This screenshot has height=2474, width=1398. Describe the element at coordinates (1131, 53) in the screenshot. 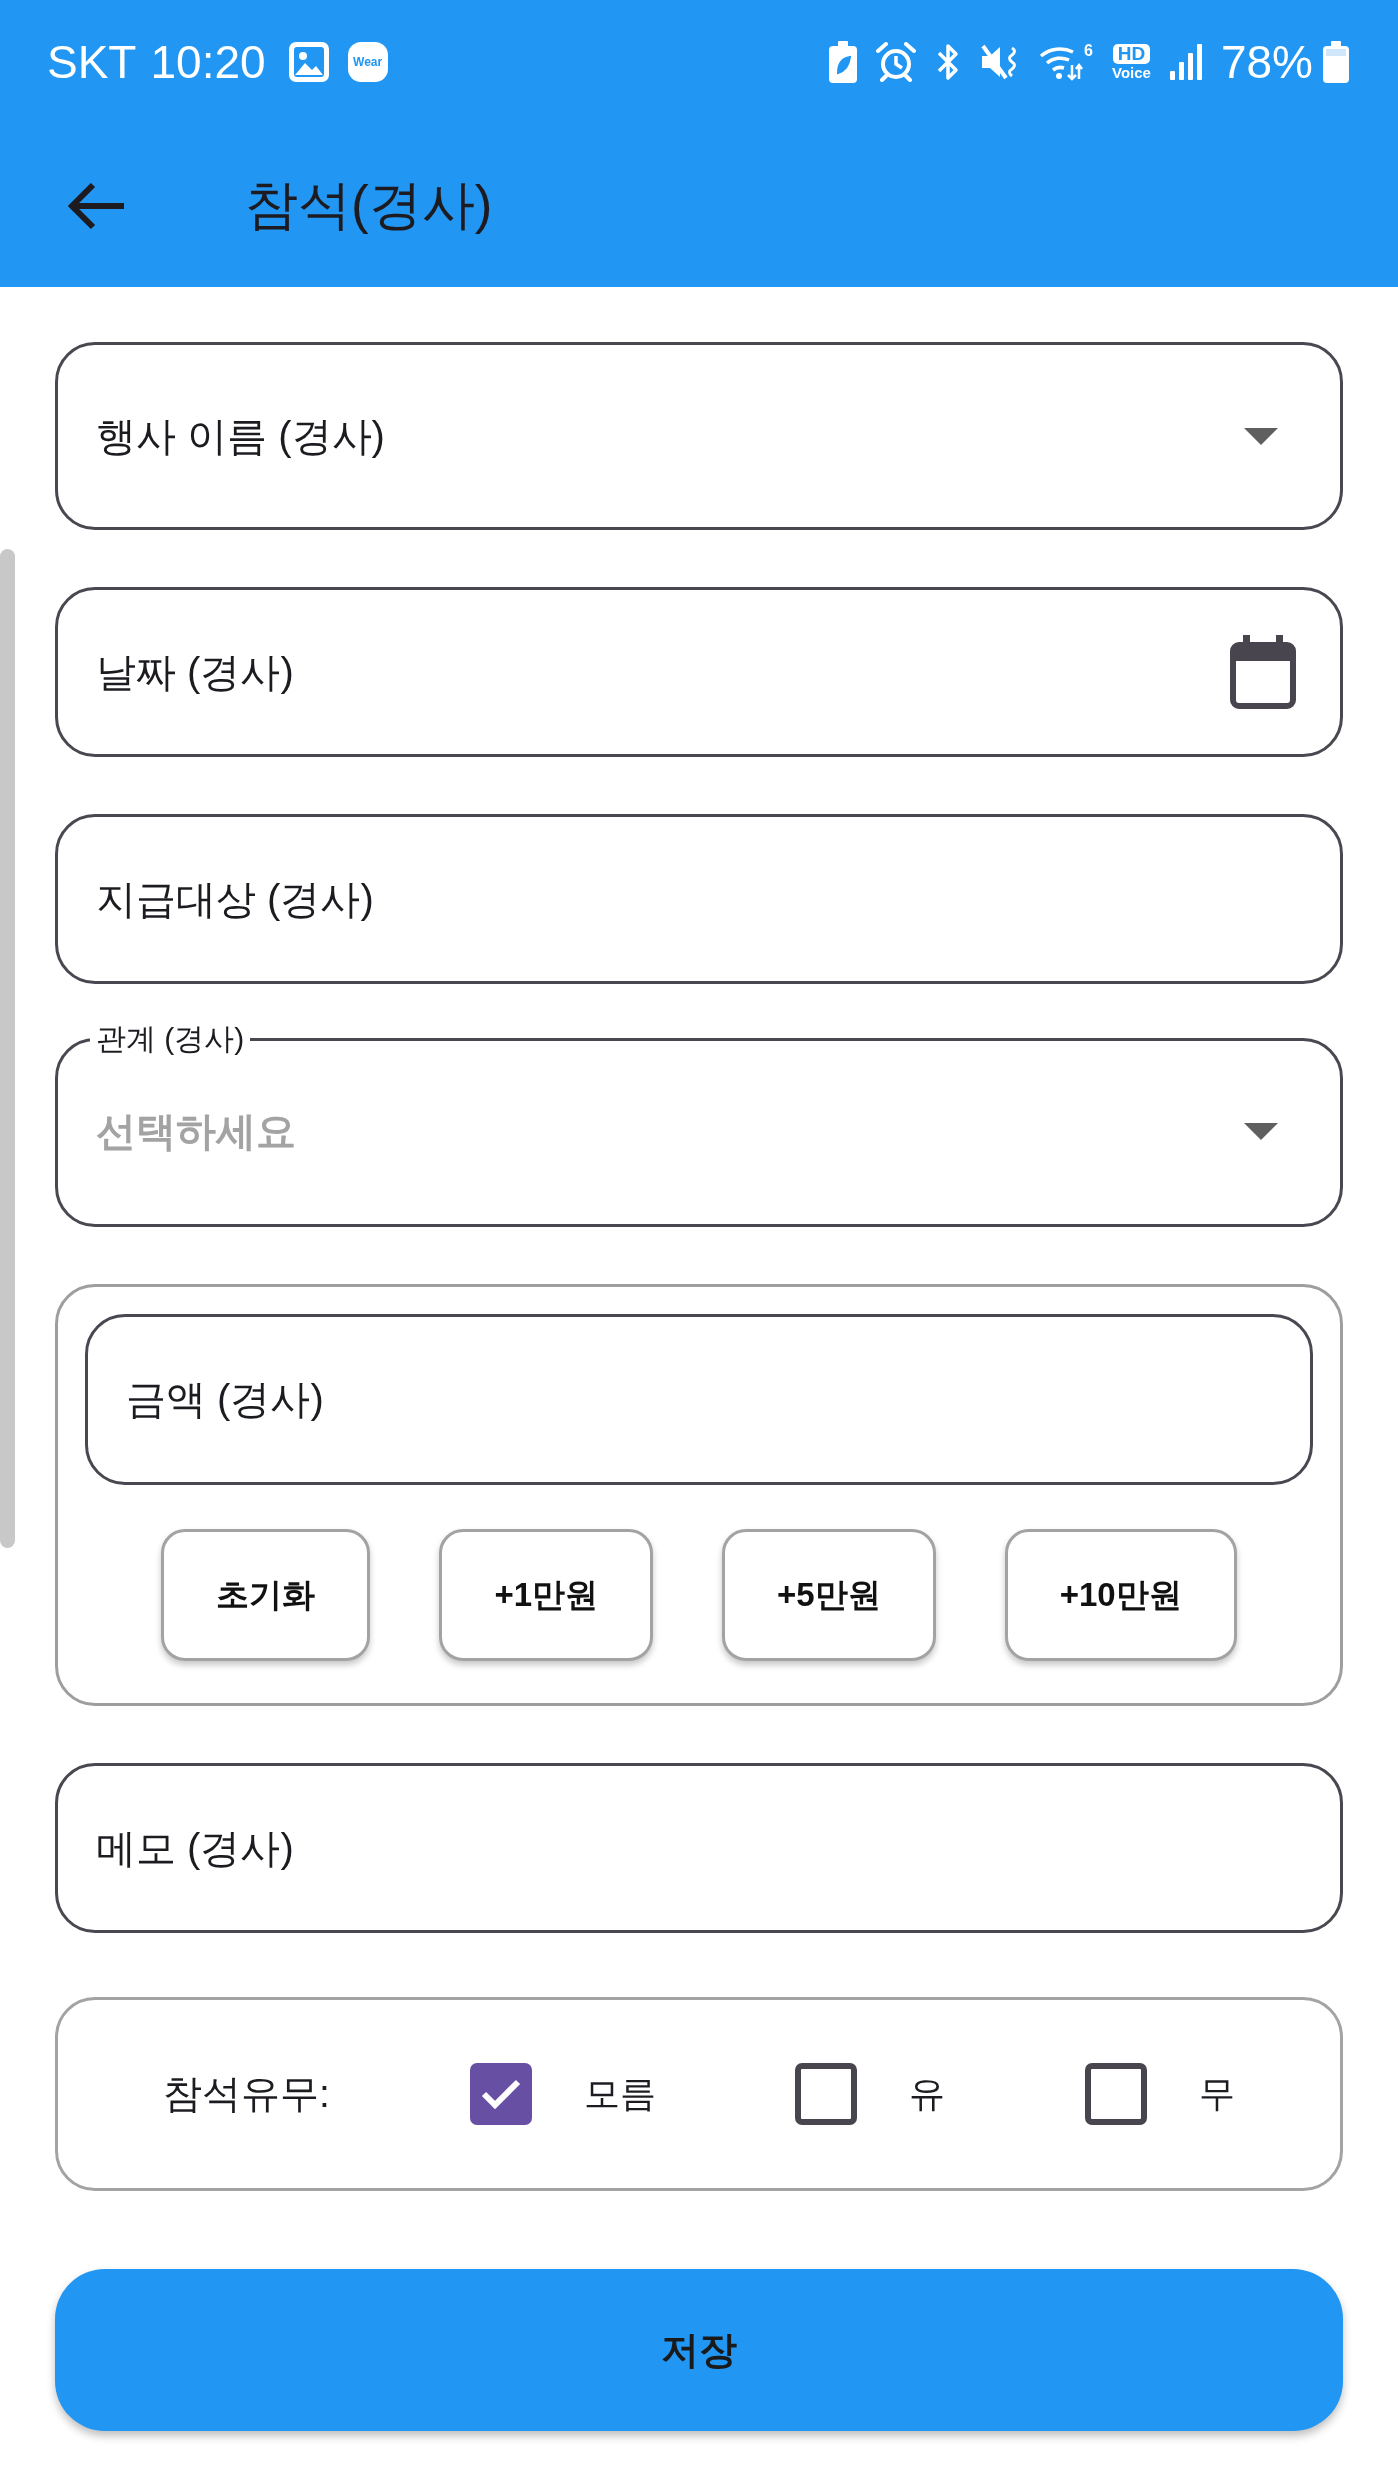

I see `hd-label: HD` at that location.